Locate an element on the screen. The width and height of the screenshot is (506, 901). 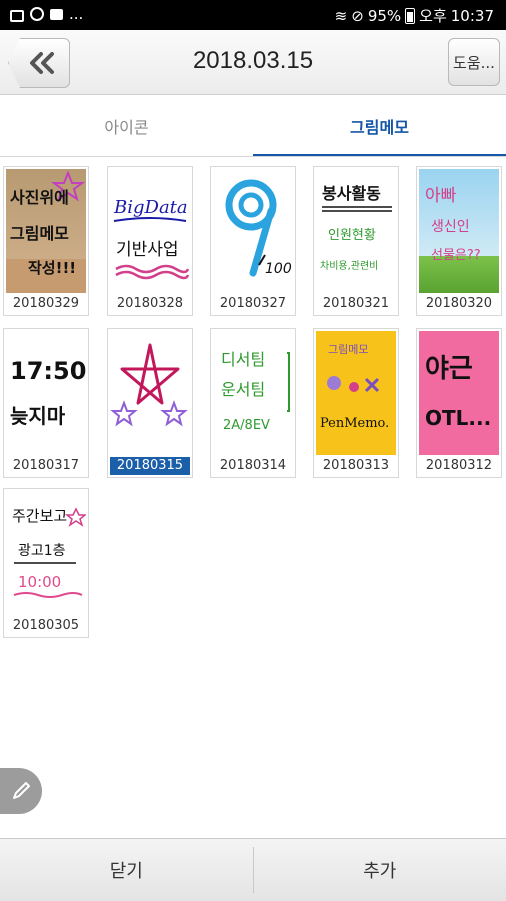
memo-handwriting: 디서팀 is located at coordinates (243, 359).